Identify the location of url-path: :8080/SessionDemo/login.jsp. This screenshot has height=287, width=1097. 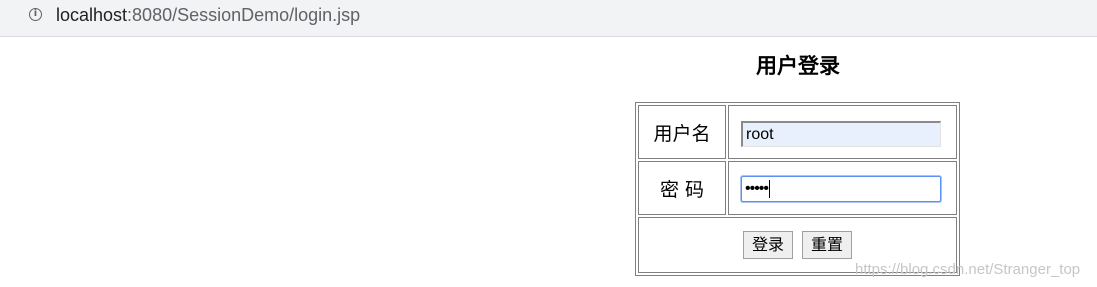
(244, 15).